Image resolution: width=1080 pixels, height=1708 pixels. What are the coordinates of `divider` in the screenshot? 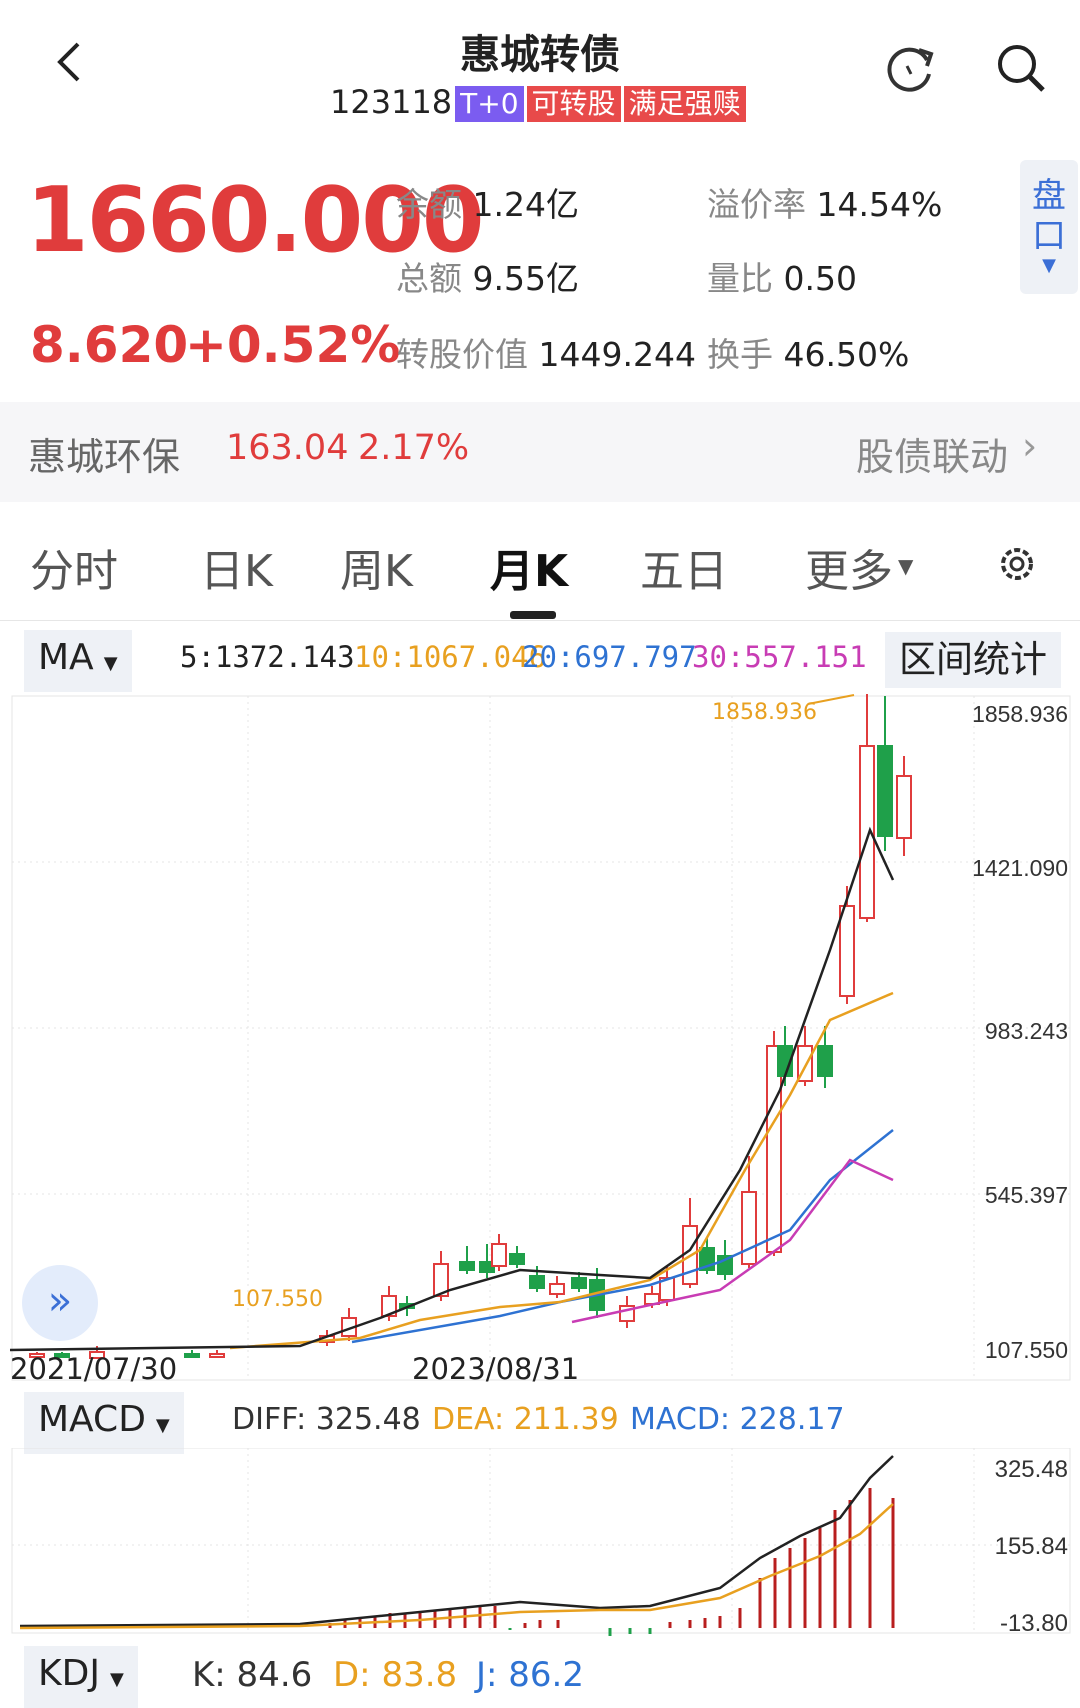 It's located at (540, 620).